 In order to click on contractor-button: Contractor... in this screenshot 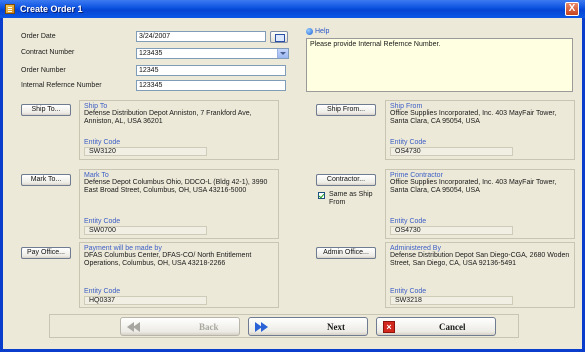, I will do `click(346, 180)`.